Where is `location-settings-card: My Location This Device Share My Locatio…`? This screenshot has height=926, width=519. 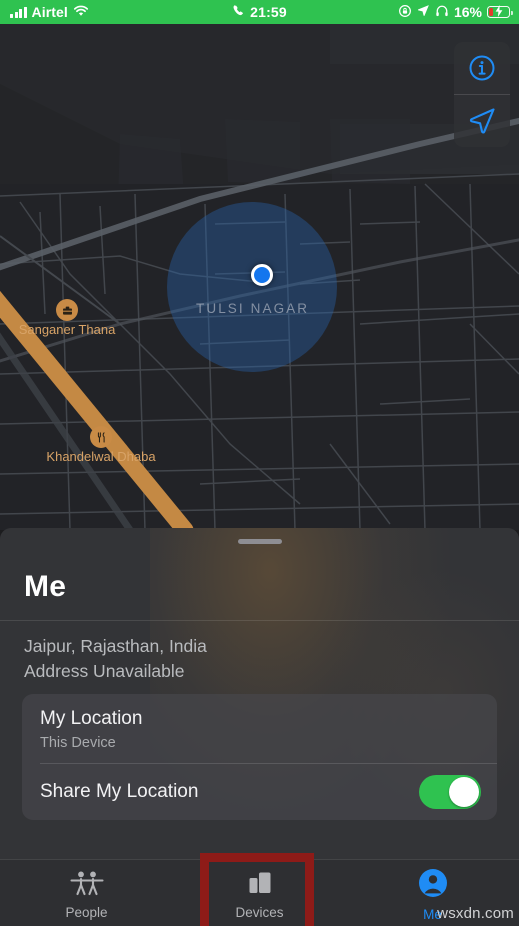 location-settings-card: My Location This Device Share My Locatio… is located at coordinates (259, 757).